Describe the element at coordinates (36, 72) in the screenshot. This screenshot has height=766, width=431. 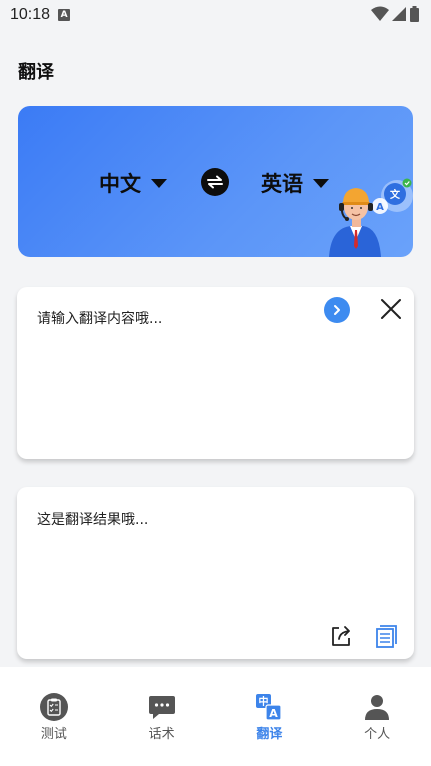
I see `page-title: 翻译` at that location.